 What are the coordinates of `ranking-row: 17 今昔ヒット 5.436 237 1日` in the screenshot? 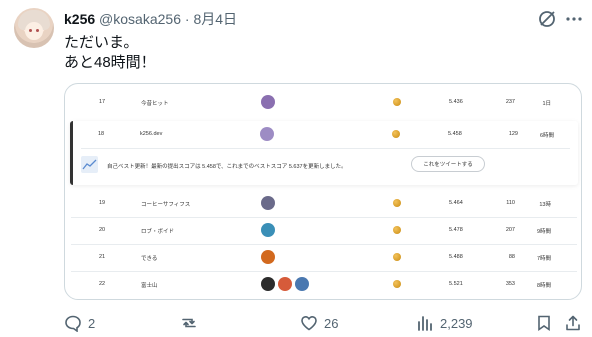 It's located at (324, 102).